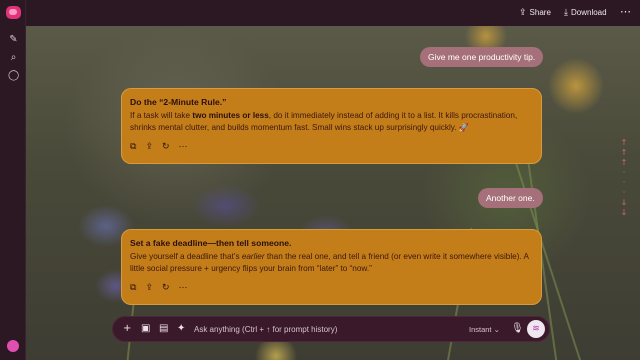 This screenshot has height=360, width=640. What do you see at coordinates (13, 180) in the screenshot?
I see `left-sidebar: ✎ ⌕ ◯` at bounding box center [13, 180].